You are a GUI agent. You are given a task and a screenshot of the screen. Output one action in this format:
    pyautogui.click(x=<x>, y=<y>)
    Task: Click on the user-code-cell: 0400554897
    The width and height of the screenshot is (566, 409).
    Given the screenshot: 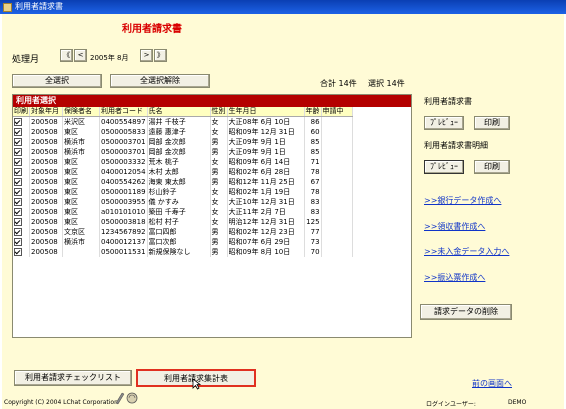 What is the action you would take?
    pyautogui.click(x=123, y=121)
    